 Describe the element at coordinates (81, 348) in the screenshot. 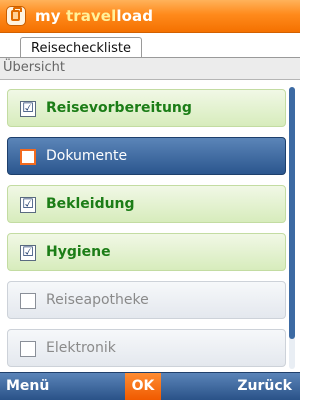

I see `list-item-label: Elektronik` at that location.